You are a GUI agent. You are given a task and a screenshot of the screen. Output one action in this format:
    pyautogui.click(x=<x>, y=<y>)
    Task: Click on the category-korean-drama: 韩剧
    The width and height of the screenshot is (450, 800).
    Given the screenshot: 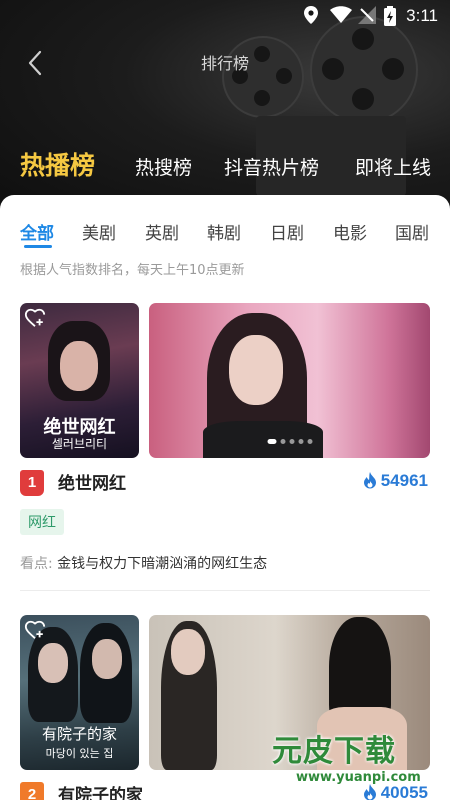 What is the action you would take?
    pyautogui.click(x=224, y=231)
    